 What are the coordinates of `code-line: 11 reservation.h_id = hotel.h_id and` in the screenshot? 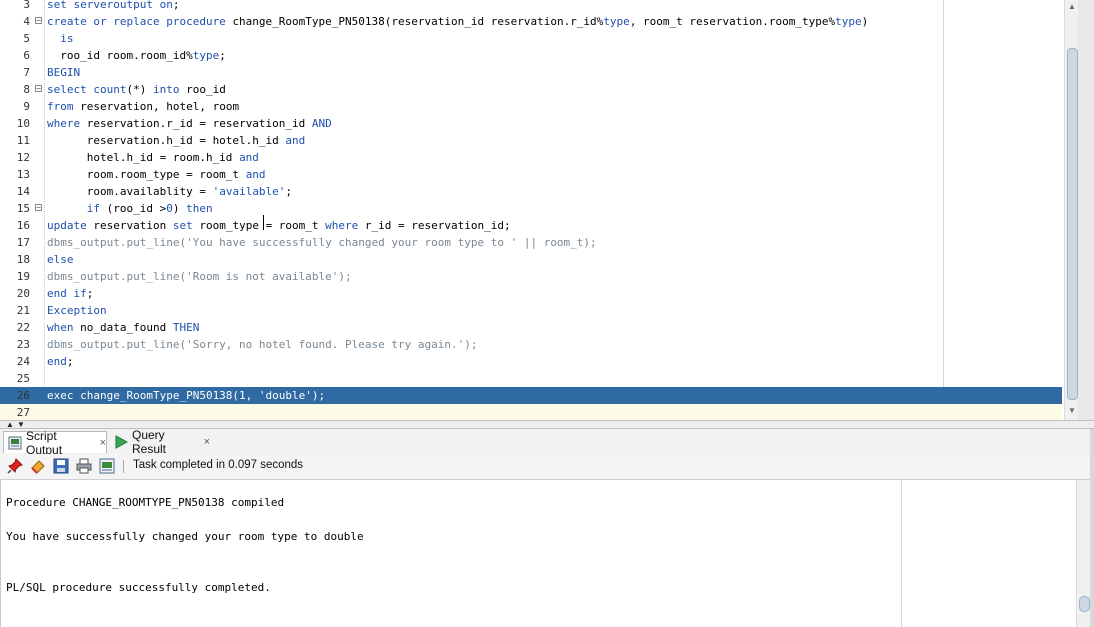 It's located at (531, 140).